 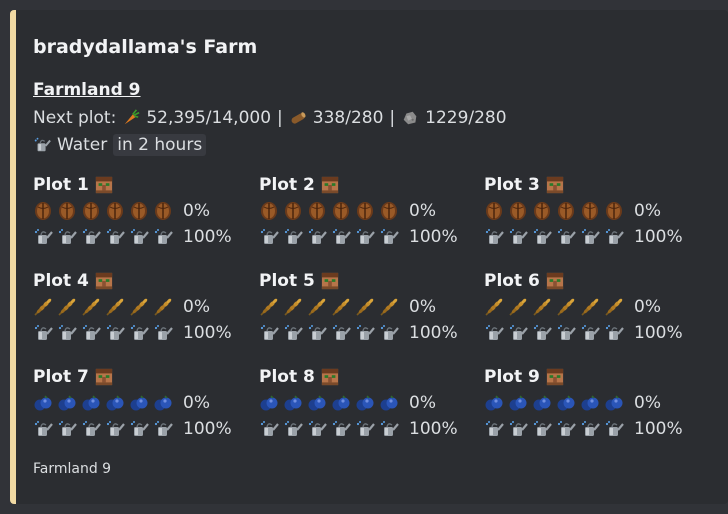 What do you see at coordinates (61, 185) in the screenshot?
I see `plot-name: Plot 1` at bounding box center [61, 185].